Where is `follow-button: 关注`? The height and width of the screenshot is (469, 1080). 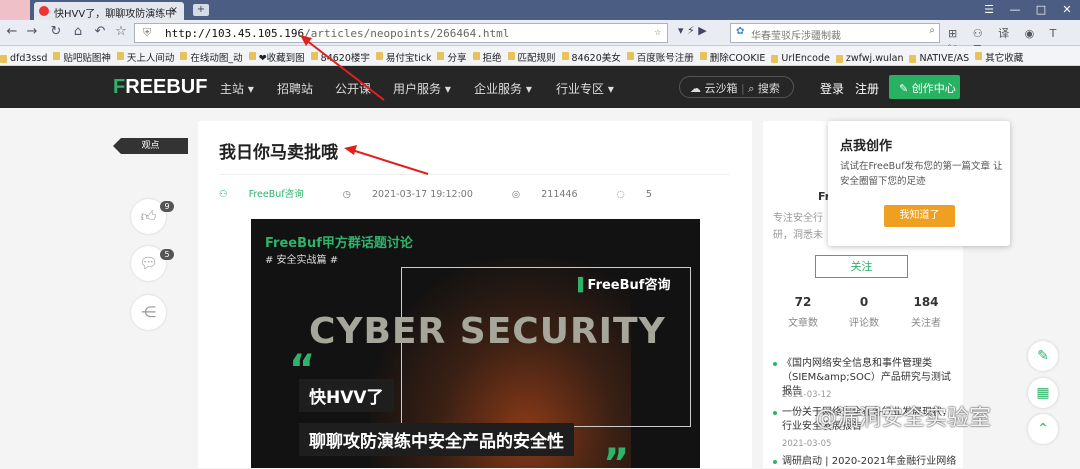
follow-button: 关注 is located at coordinates (861, 266).